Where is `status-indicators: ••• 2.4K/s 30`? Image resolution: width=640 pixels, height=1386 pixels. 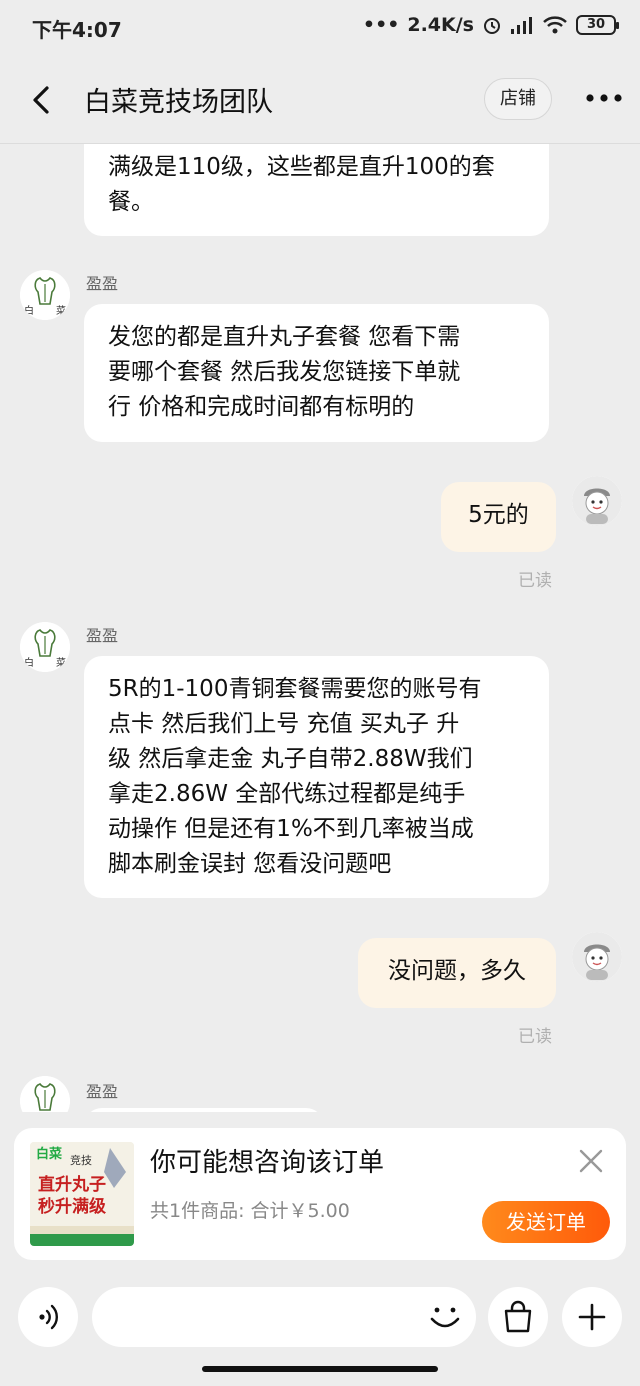
status-indicators: ••• 2.4K/s 30 is located at coordinates (490, 25).